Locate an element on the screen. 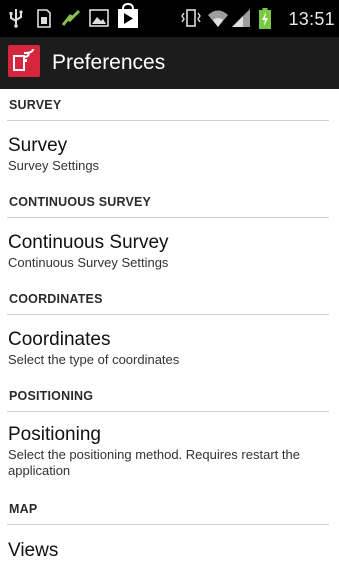 This screenshot has width=339, height=566. category-label: POSITIONING is located at coordinates (51, 396).